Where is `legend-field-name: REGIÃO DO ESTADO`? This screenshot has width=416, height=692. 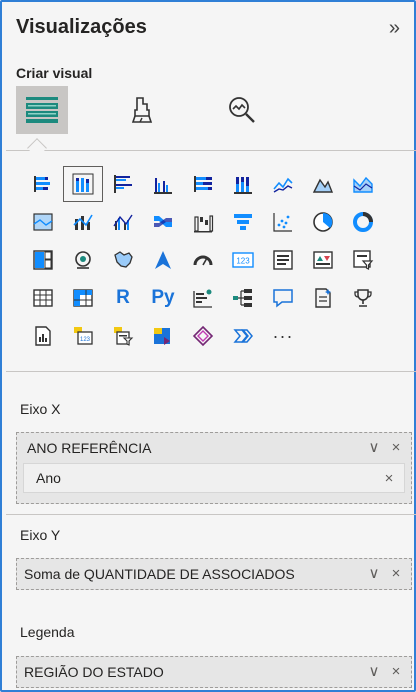 legend-field-name: REGIÃO DO ESTADO is located at coordinates (94, 672).